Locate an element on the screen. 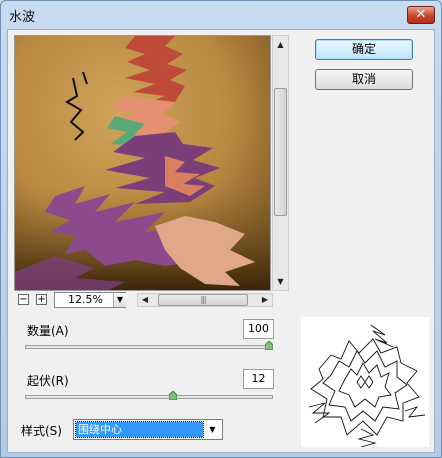 This screenshot has height=458, width=442. ridges-input: 12 is located at coordinates (258, 379).